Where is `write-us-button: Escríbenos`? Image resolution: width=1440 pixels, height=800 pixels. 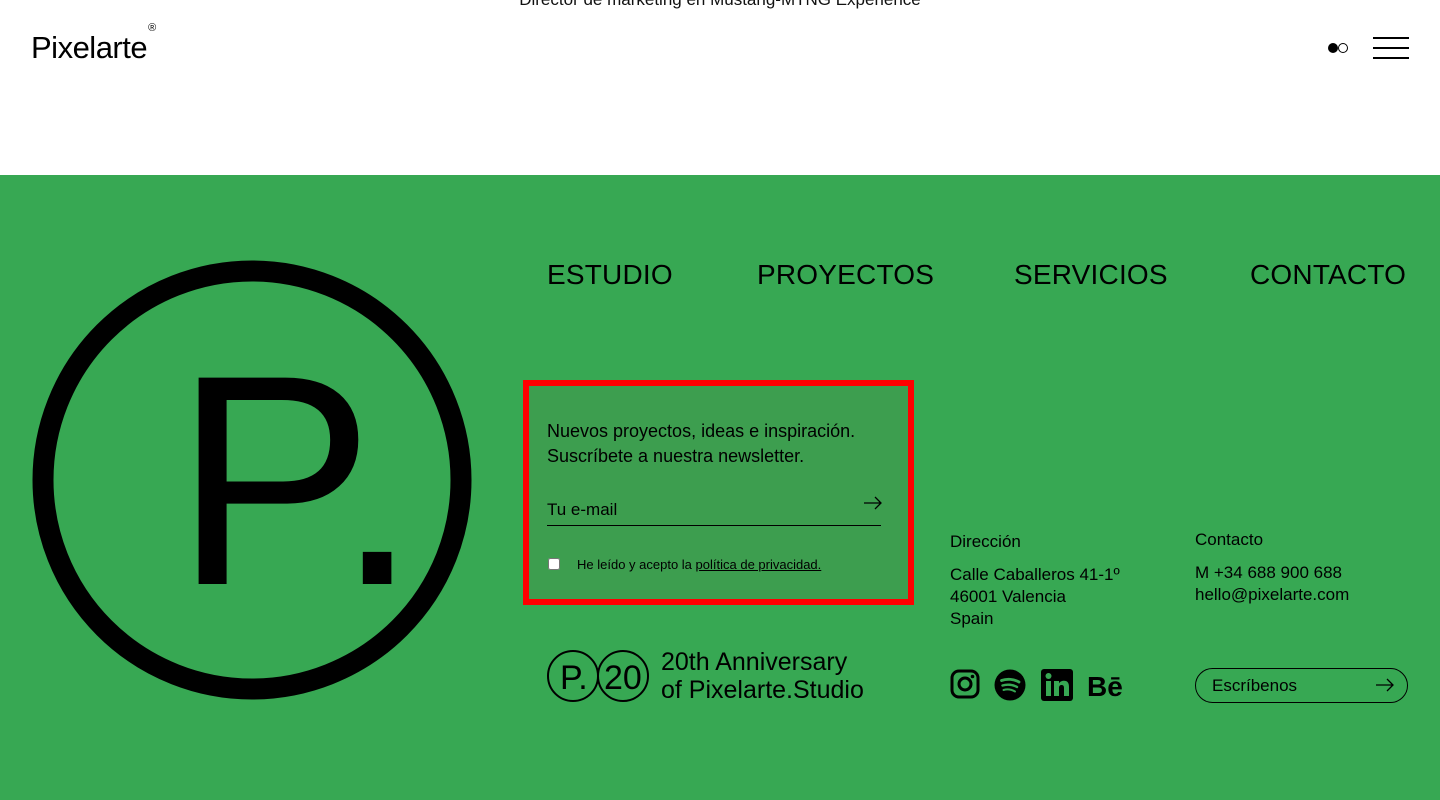
write-us-button: Escríbenos is located at coordinates (1301, 685).